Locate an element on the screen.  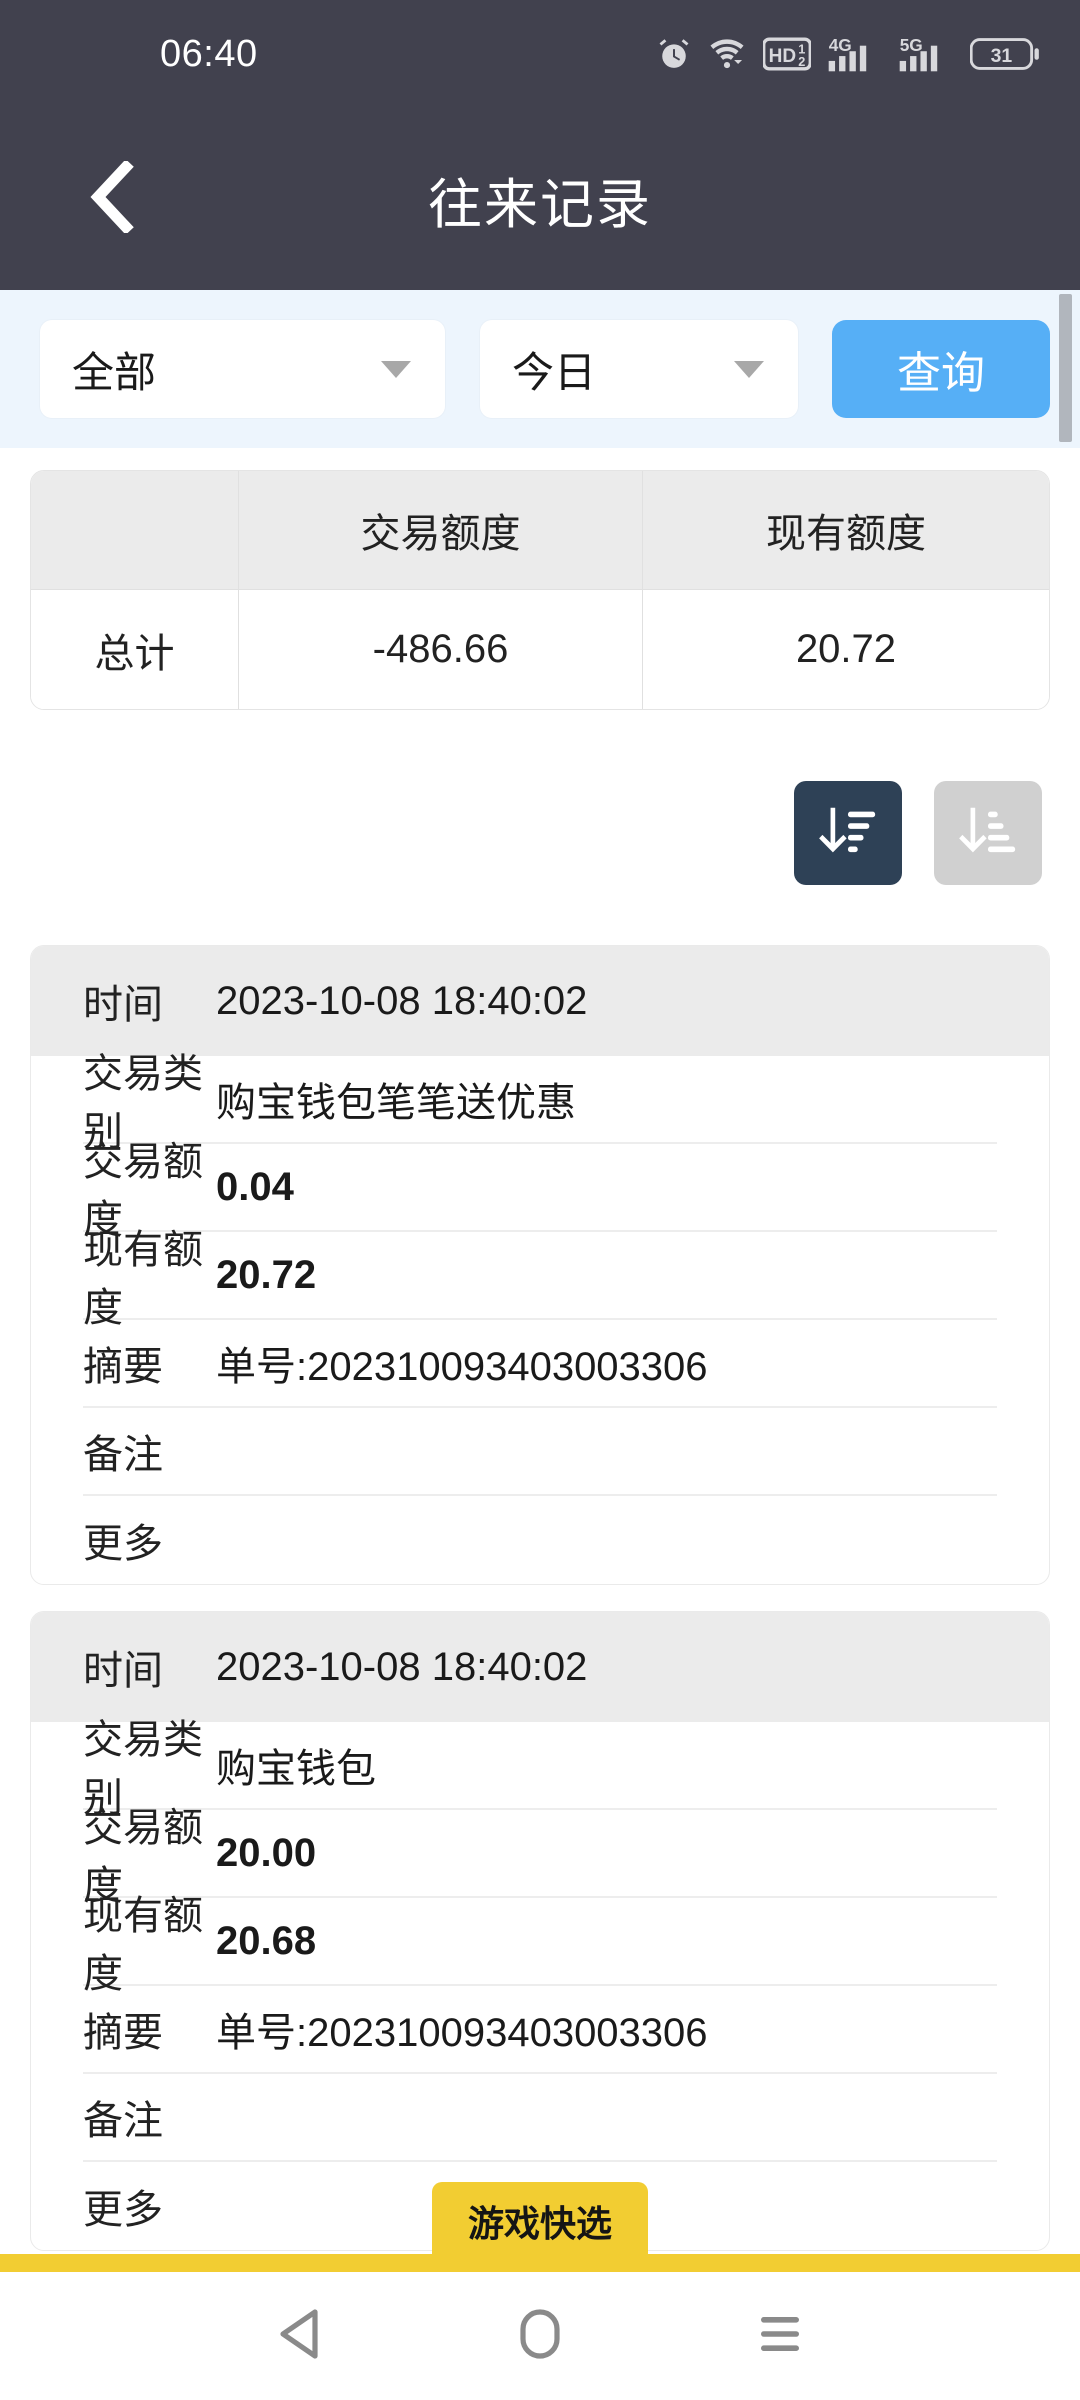
summary-header-blank is located at coordinates (135, 530).